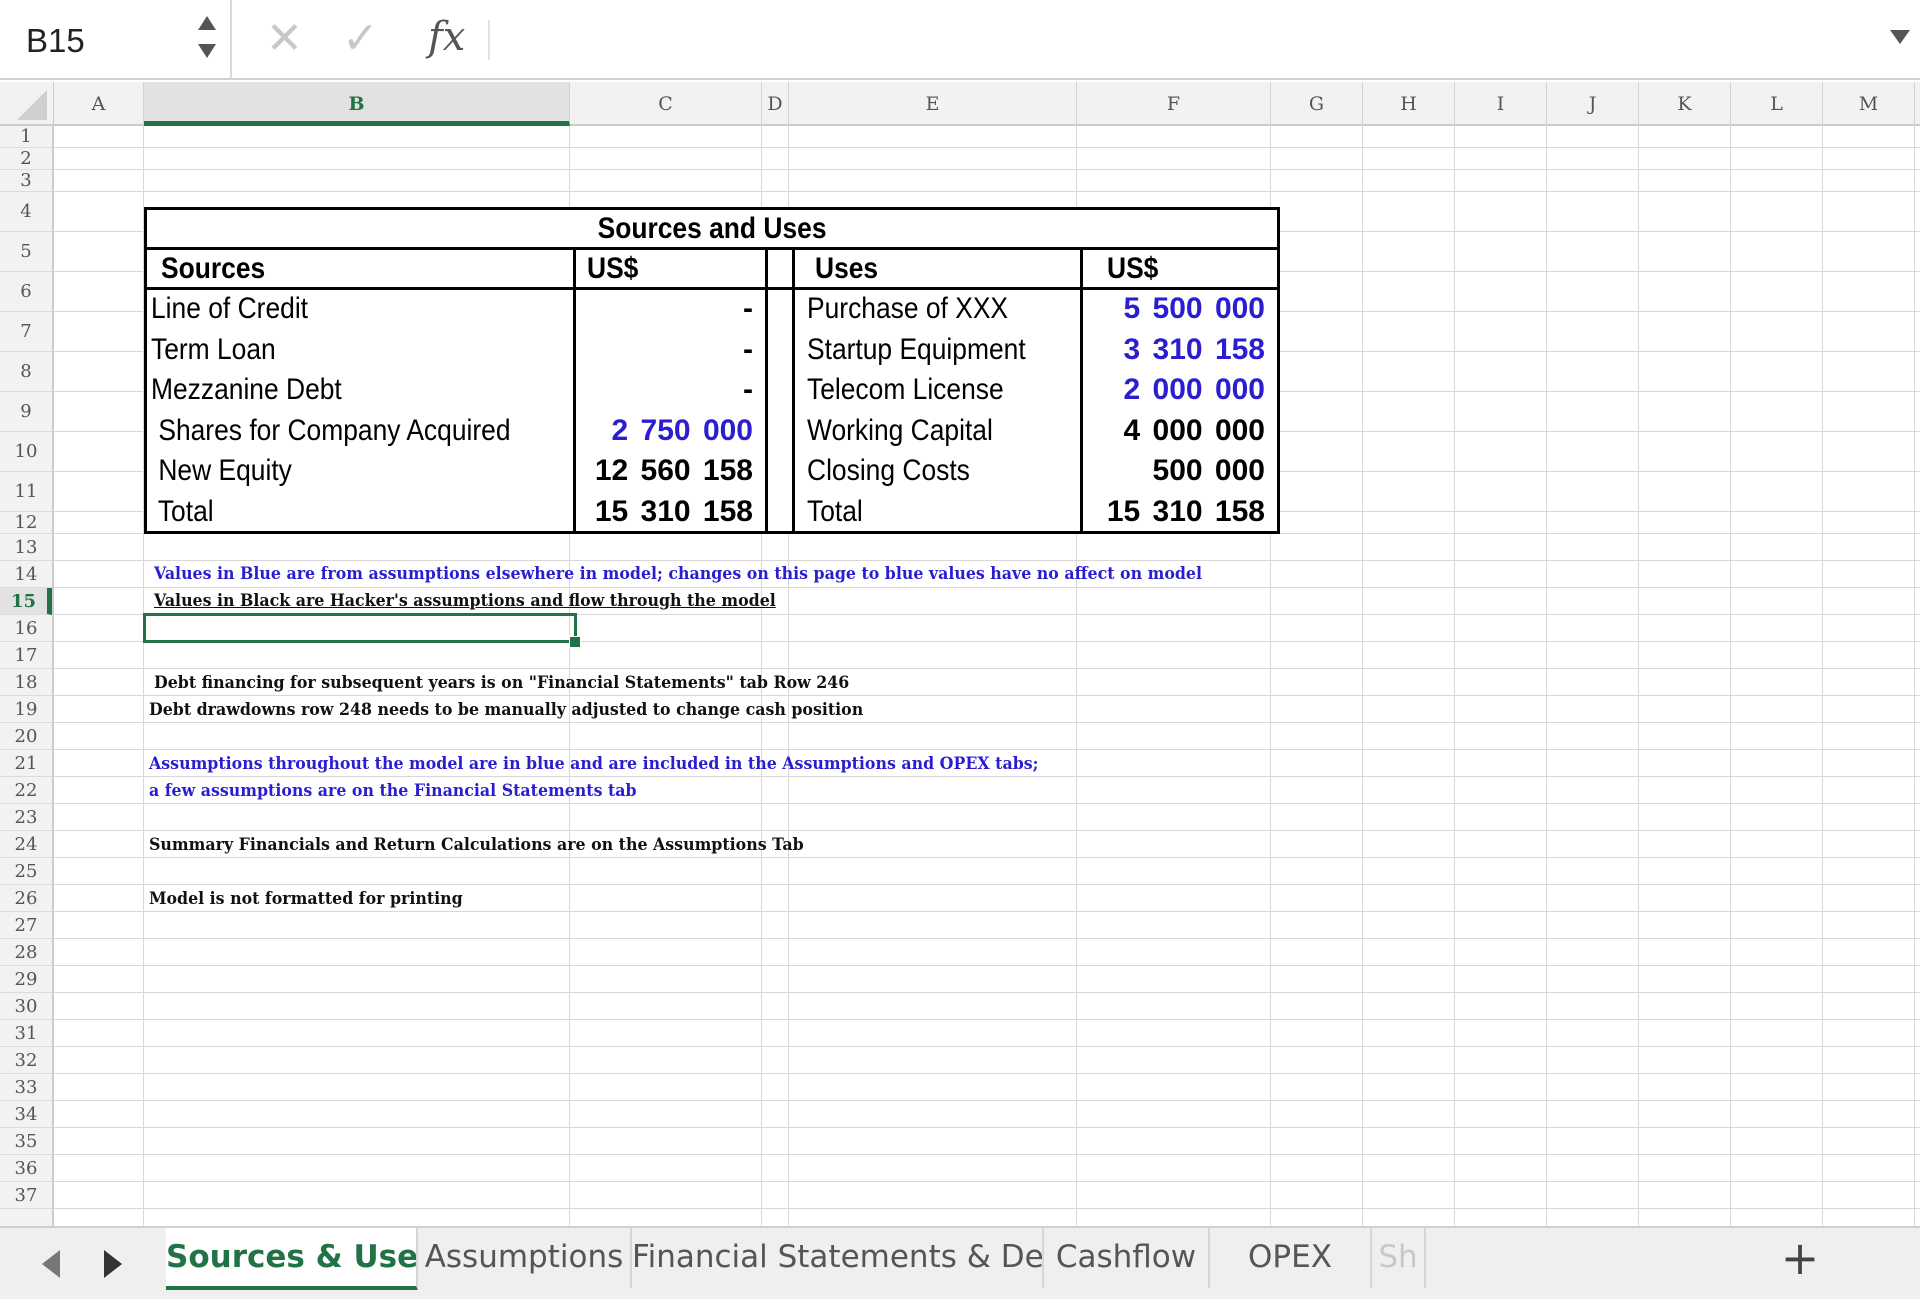 This screenshot has width=1920, height=1299. Describe the element at coordinates (1192, 268) in the screenshot. I see `uses-currency-cell: US$` at that location.